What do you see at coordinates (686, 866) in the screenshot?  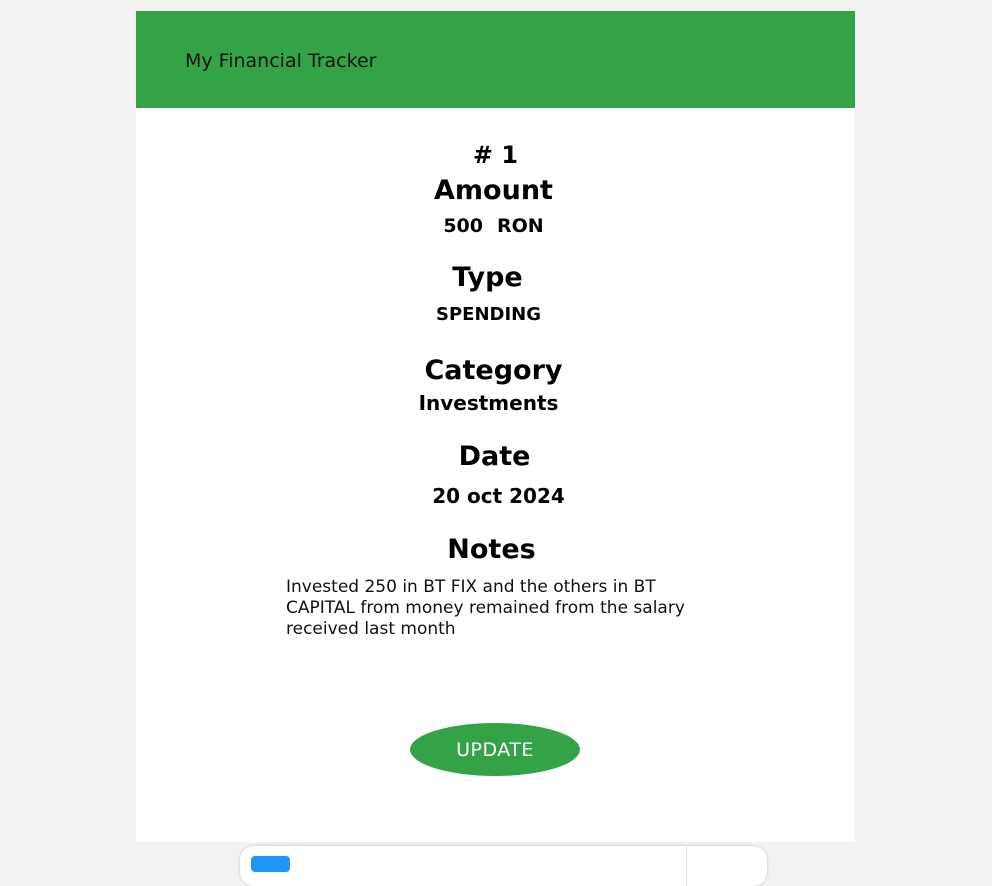 I see `toolbar-divider` at bounding box center [686, 866].